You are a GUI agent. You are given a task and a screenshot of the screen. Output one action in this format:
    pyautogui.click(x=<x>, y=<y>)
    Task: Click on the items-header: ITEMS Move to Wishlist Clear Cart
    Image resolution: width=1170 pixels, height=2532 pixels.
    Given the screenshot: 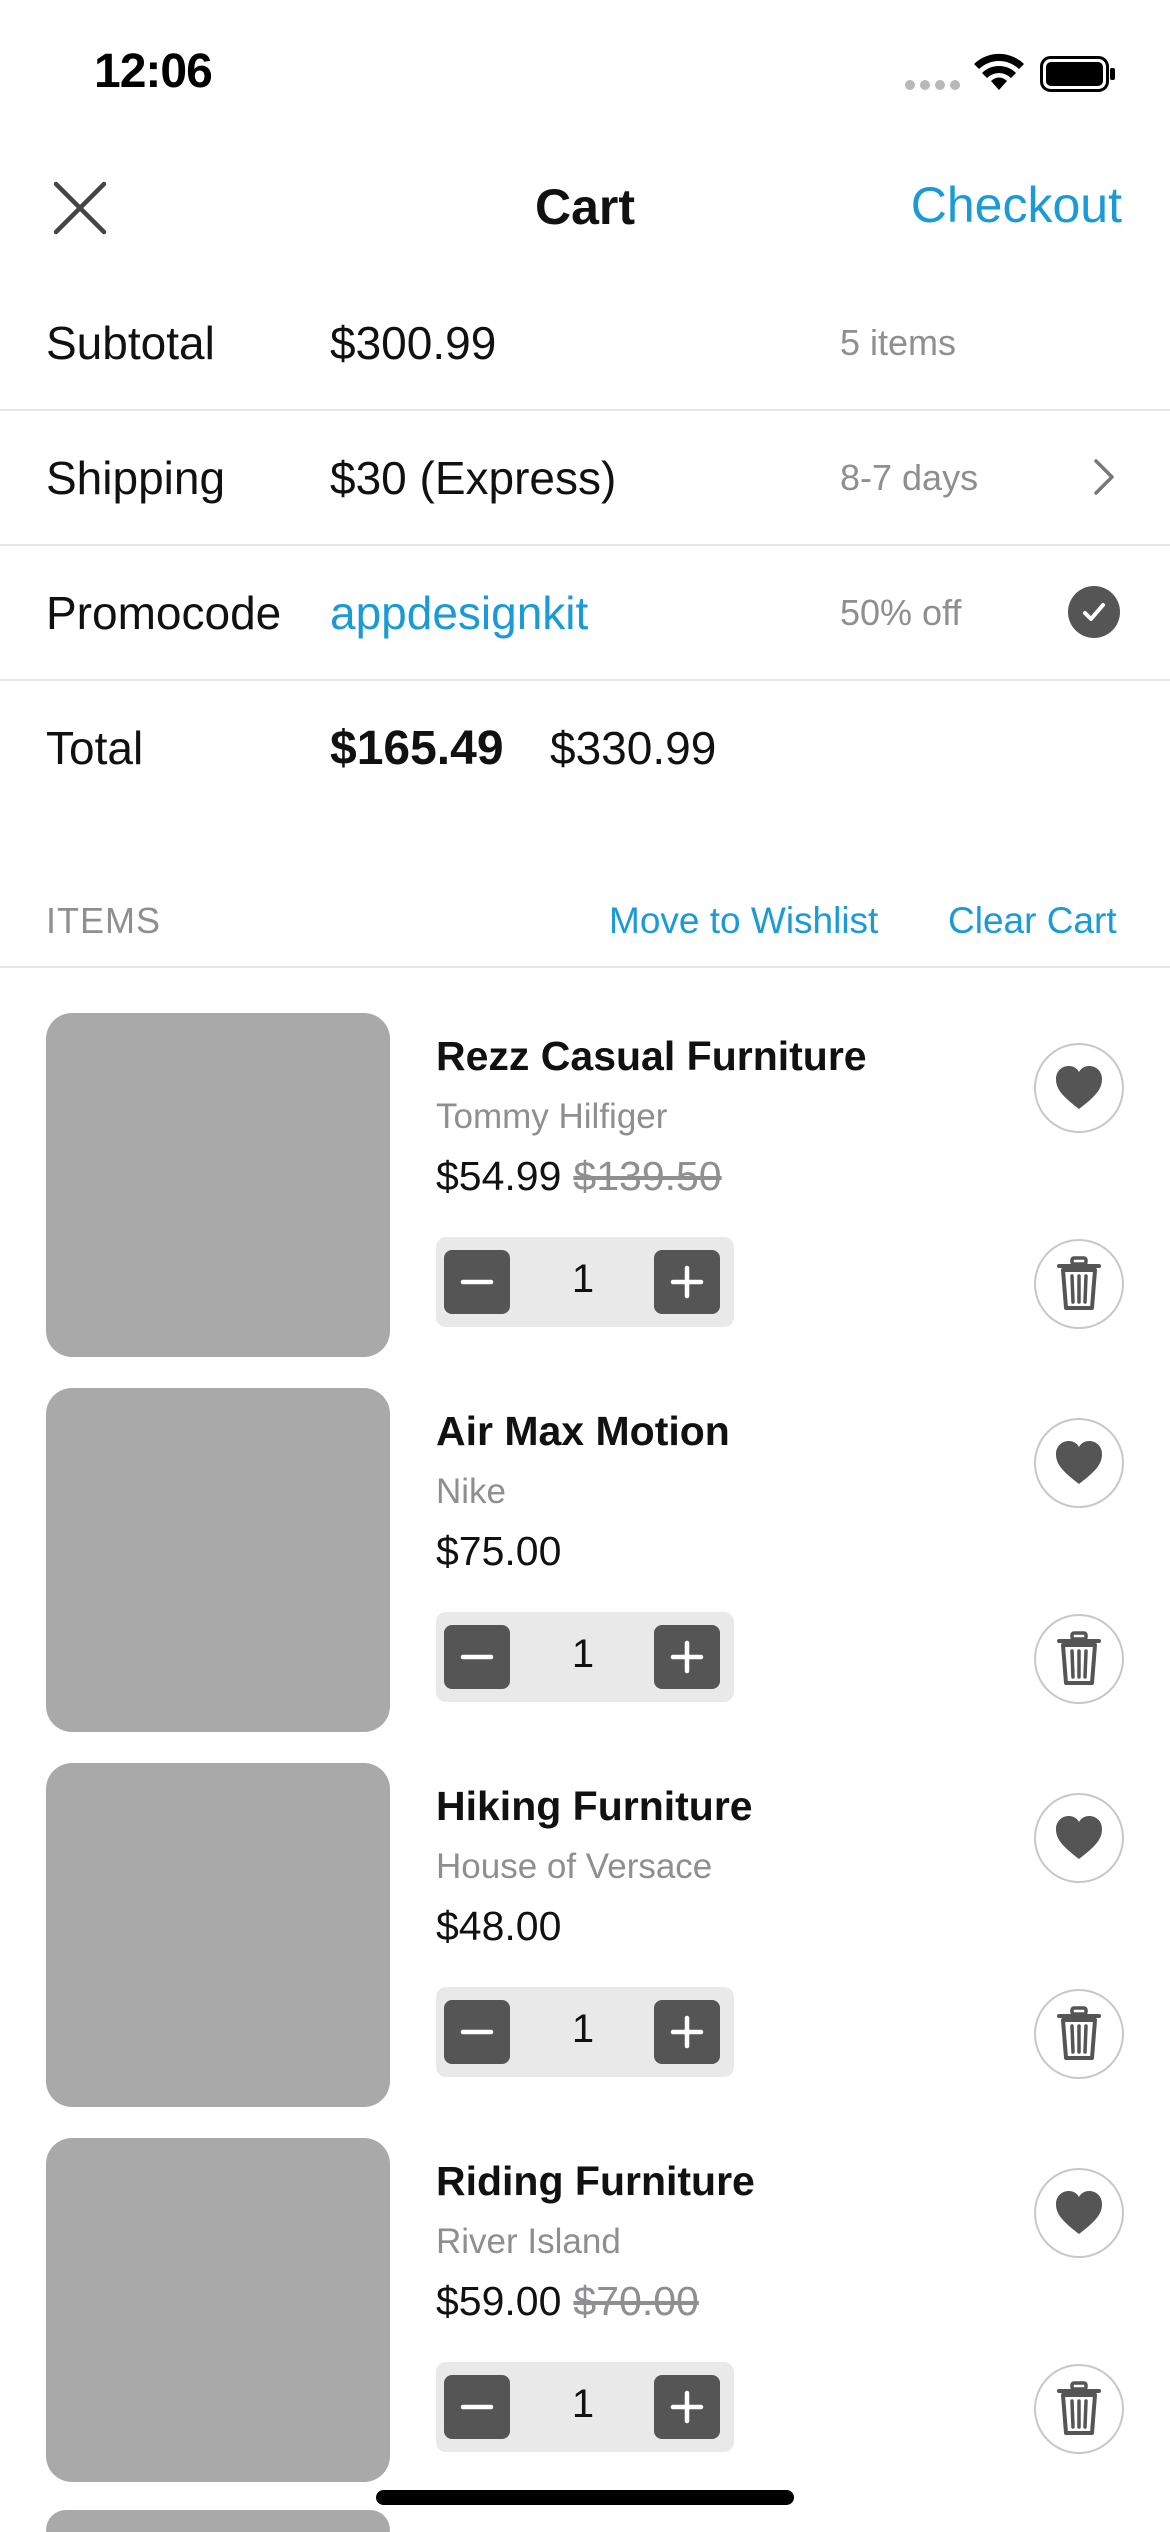 What is the action you would take?
    pyautogui.click(x=585, y=924)
    